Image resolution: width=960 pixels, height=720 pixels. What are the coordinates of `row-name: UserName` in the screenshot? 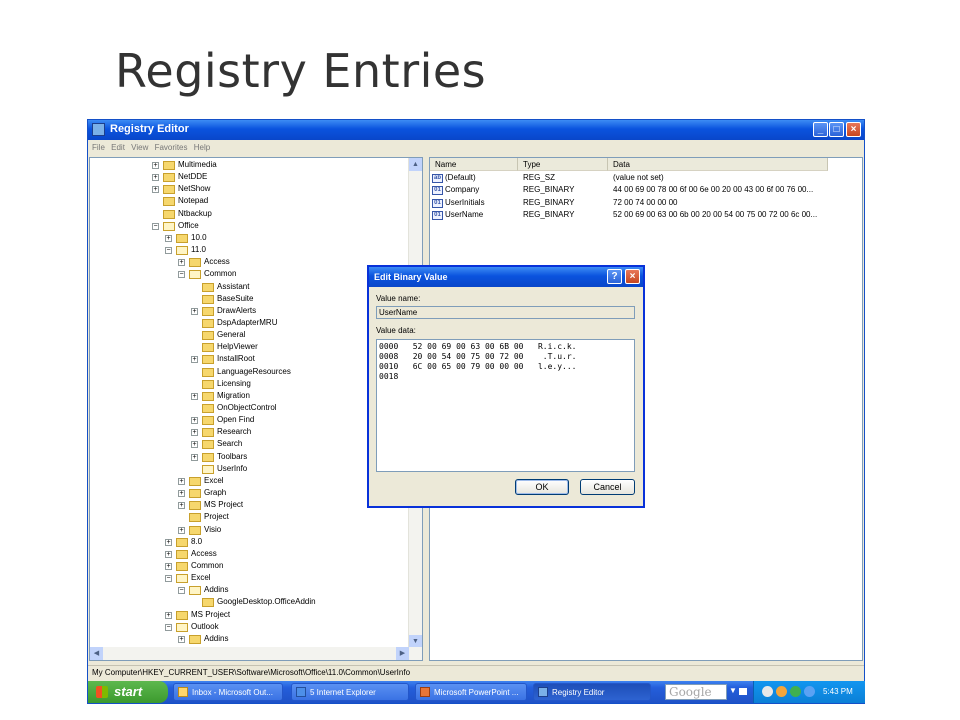 It's located at (464, 214).